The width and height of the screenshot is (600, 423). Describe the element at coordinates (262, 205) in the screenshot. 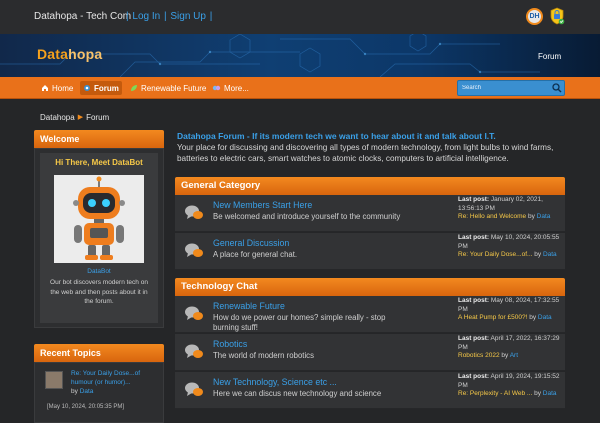

I see `board-title: New Members Start Here` at that location.